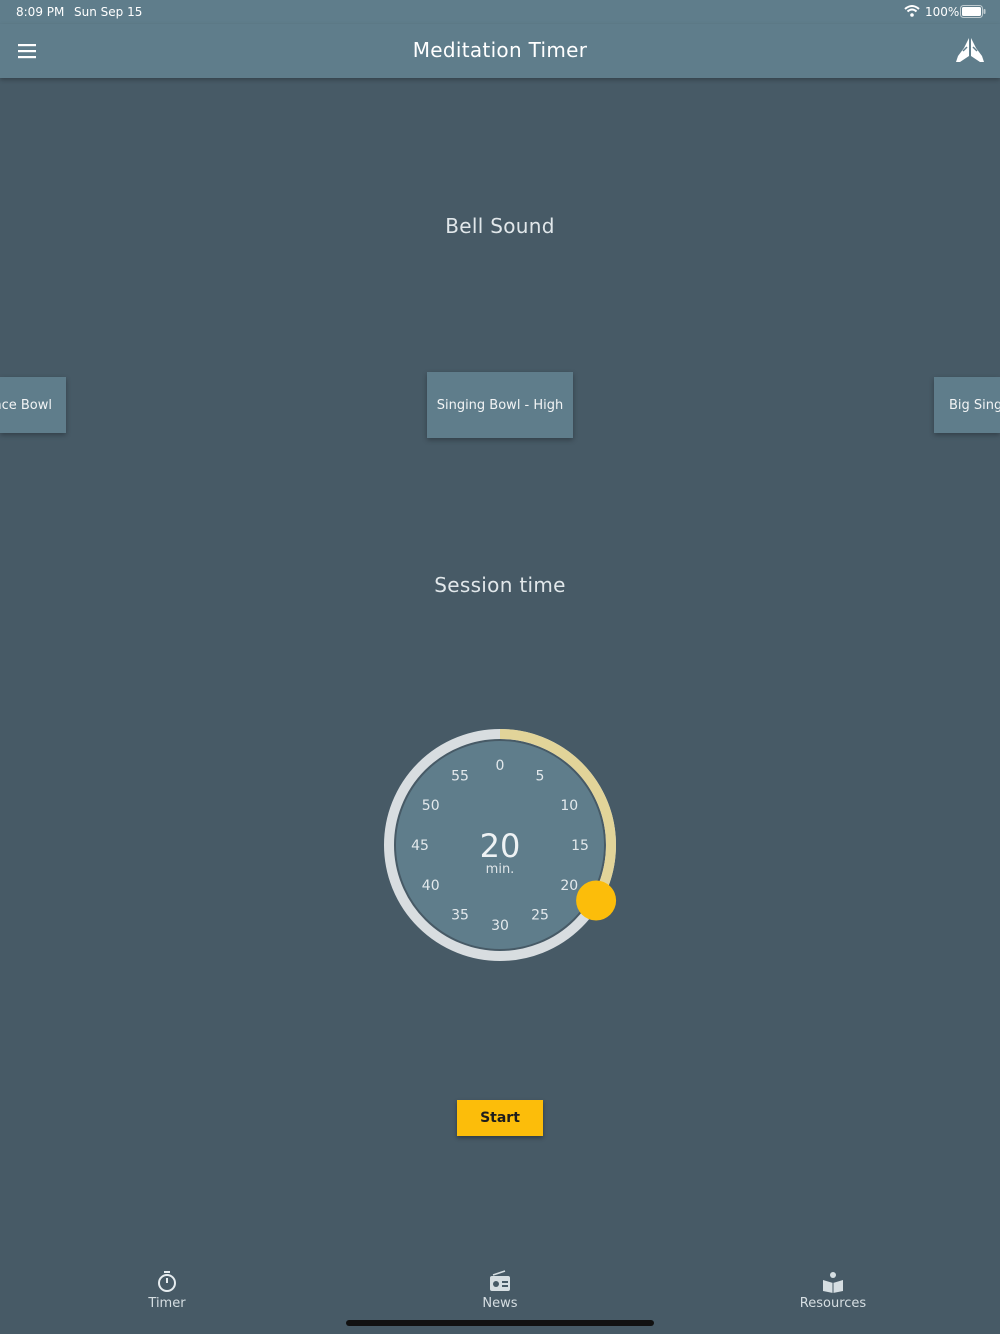  I want to click on dial-handle, so click(596, 900).